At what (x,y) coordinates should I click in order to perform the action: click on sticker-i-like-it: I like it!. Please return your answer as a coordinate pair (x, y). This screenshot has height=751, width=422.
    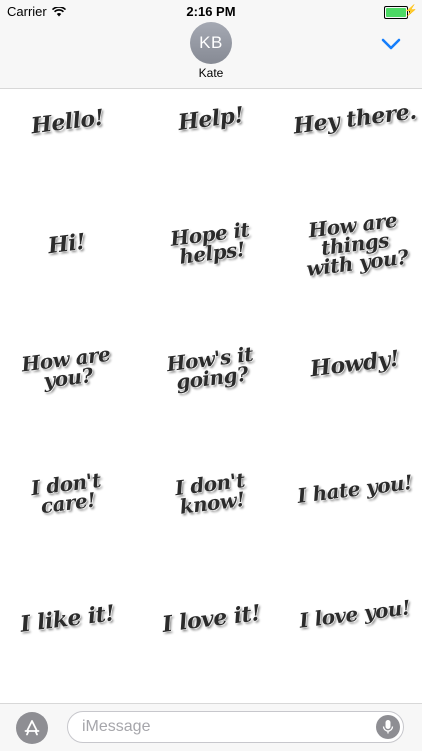
    Looking at the image, I should click on (67, 619).